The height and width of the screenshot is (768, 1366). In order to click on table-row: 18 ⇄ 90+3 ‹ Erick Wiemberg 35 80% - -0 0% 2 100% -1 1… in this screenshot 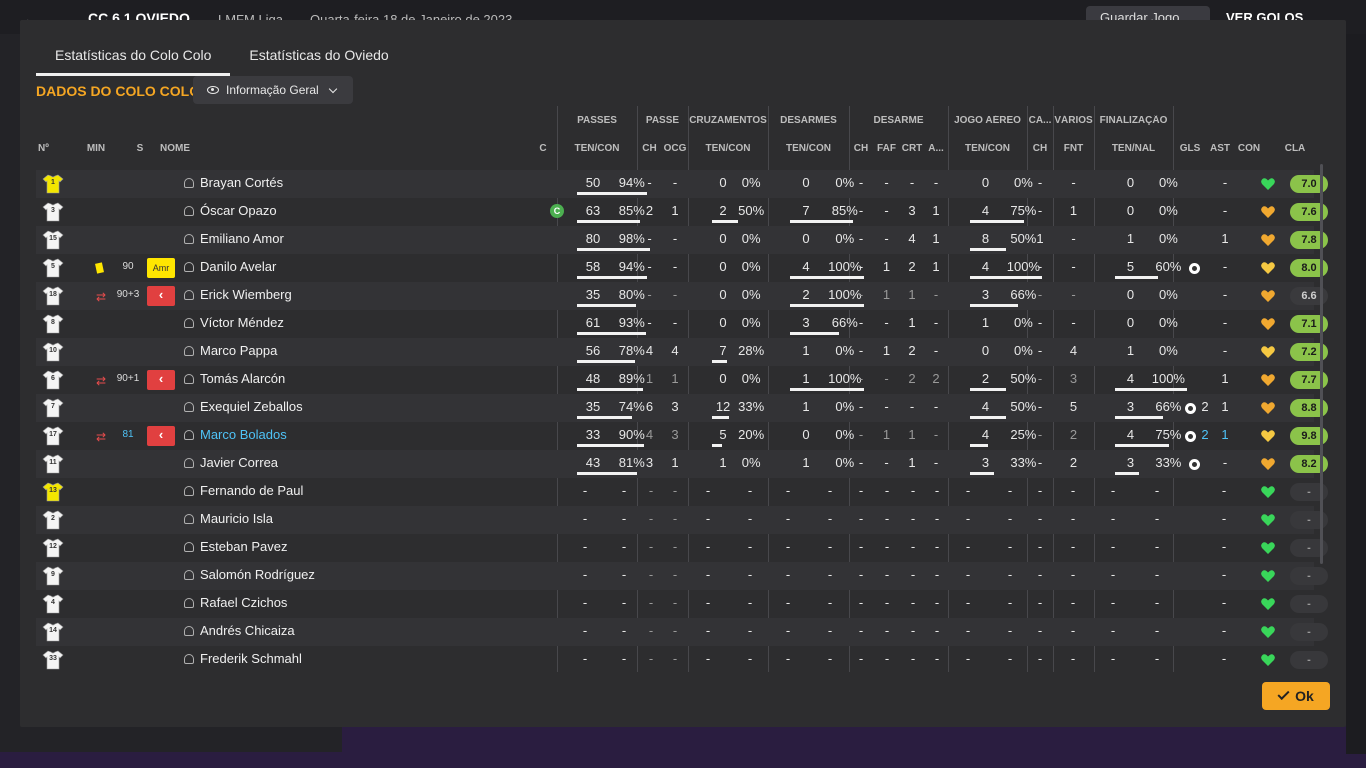, I will do `click(682, 296)`.